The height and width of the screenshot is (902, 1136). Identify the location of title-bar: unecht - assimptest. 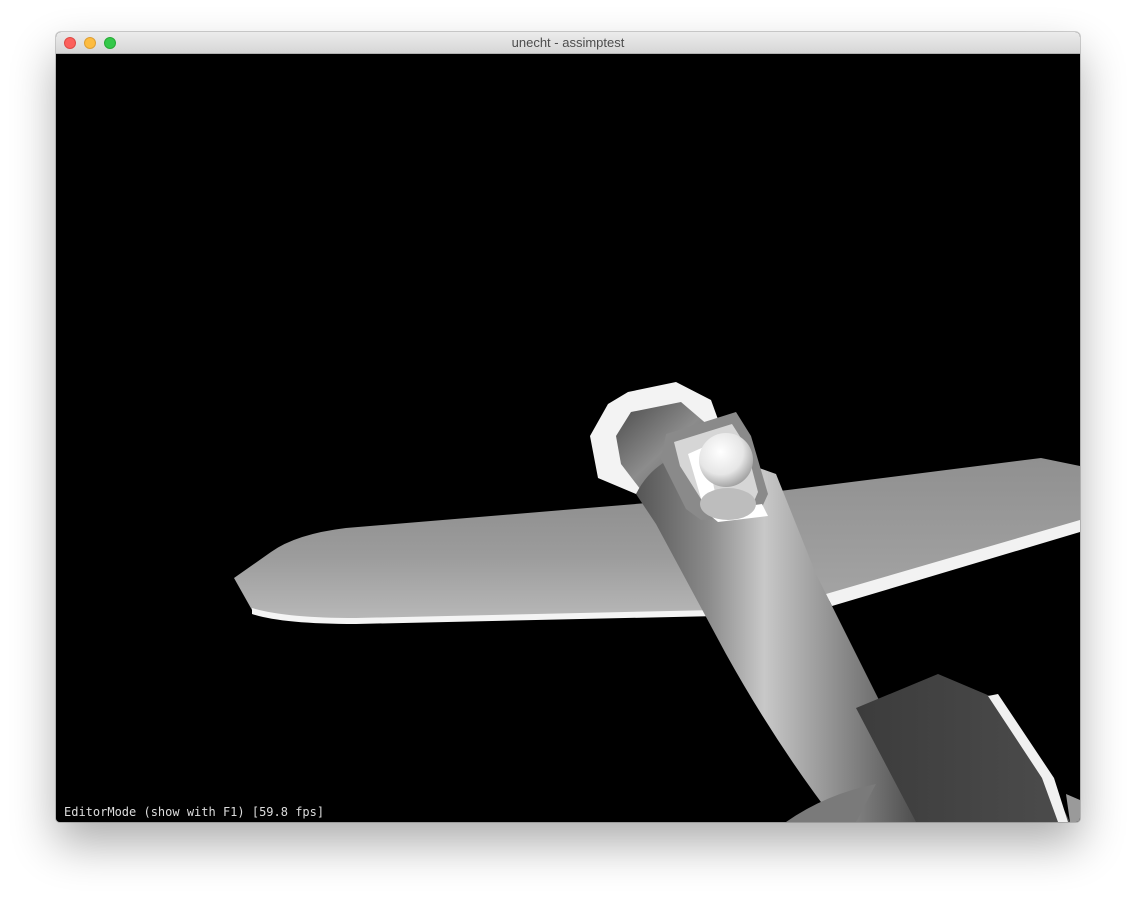
(568, 43).